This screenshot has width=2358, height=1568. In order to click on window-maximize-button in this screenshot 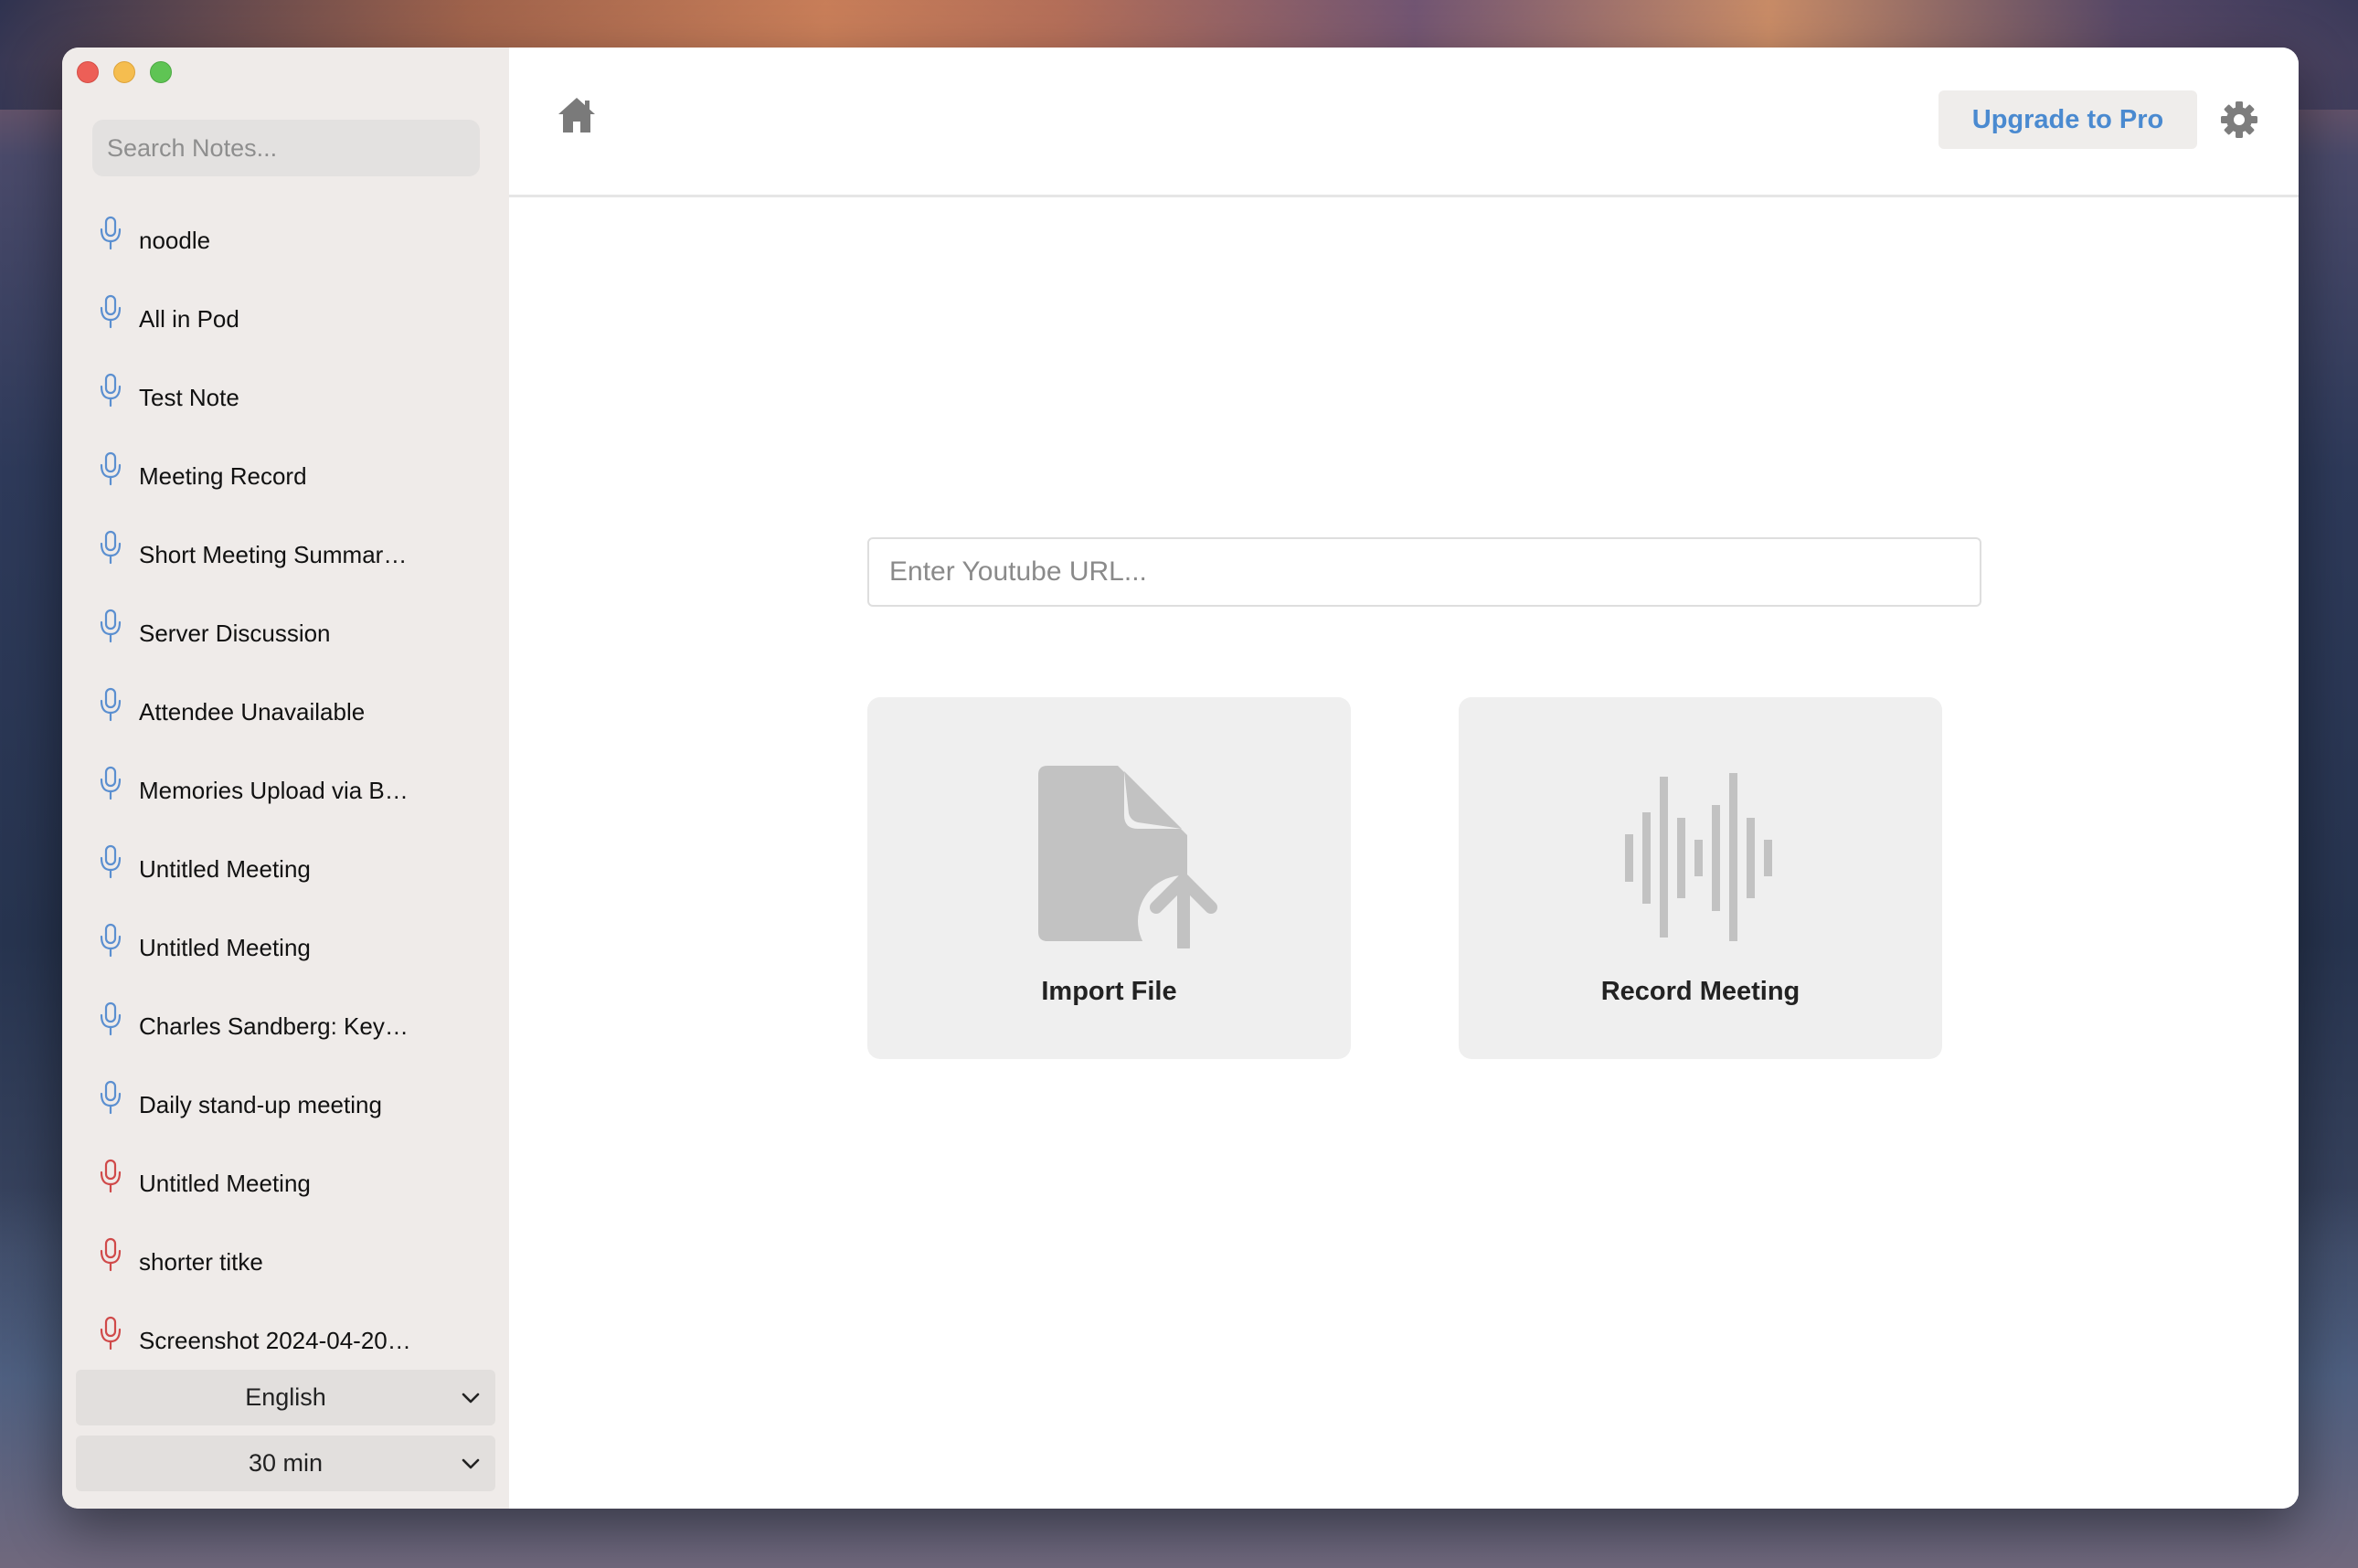, I will do `click(161, 72)`.